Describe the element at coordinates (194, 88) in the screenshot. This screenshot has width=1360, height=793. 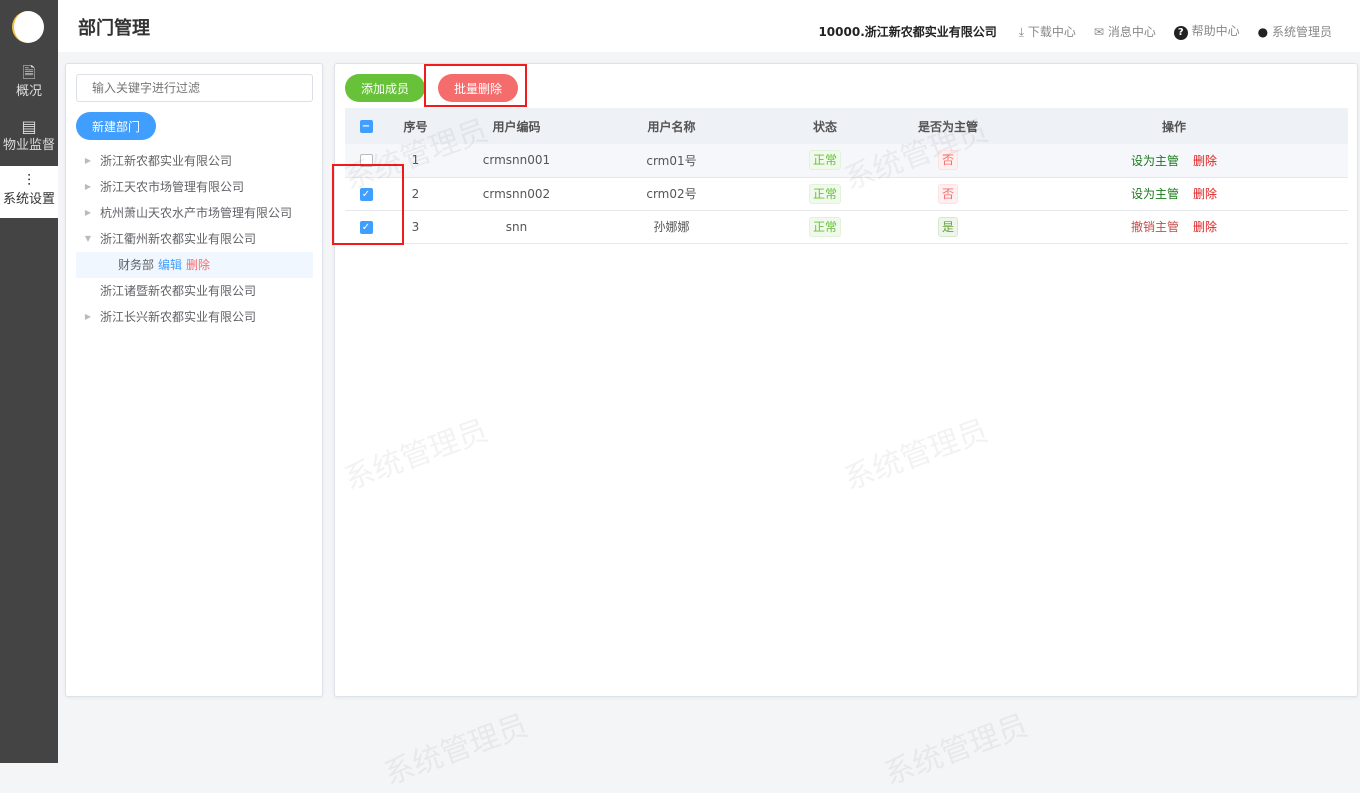
I see `filter-input` at that location.